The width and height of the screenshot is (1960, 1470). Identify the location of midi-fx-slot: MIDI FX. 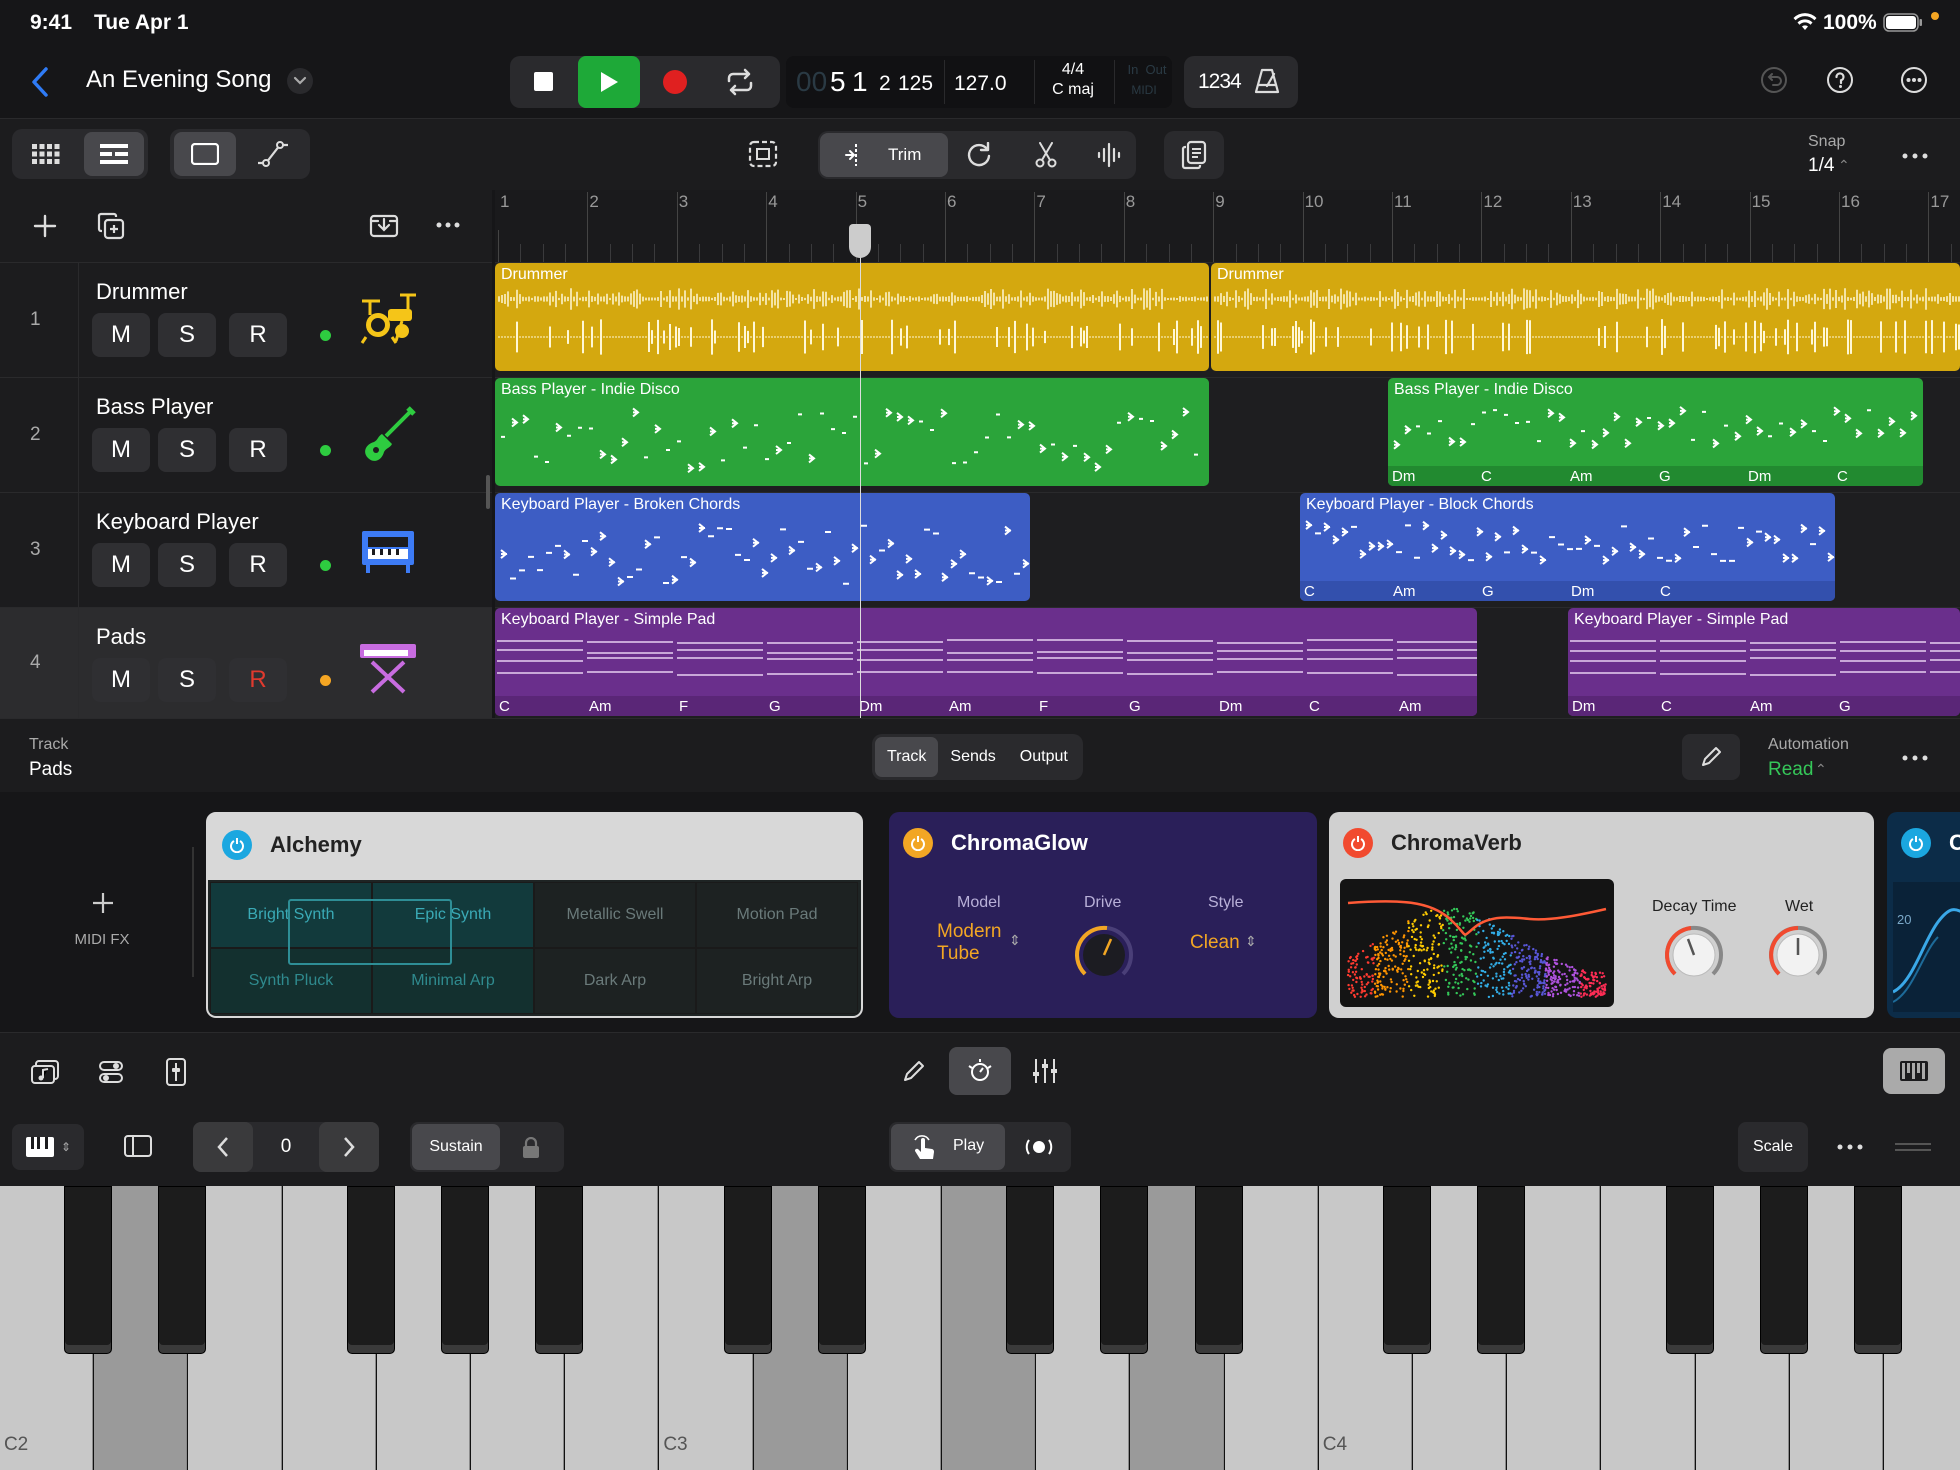
(102, 914).